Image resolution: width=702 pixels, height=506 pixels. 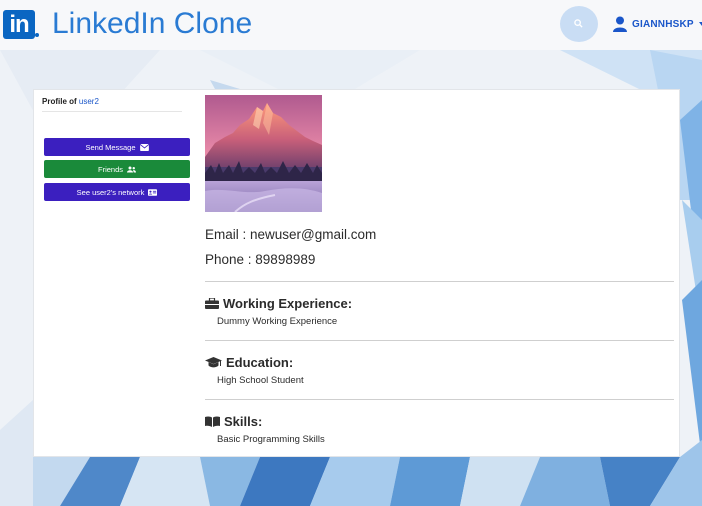 I want to click on profile-heading: Profile of user2, so click(x=112, y=104).